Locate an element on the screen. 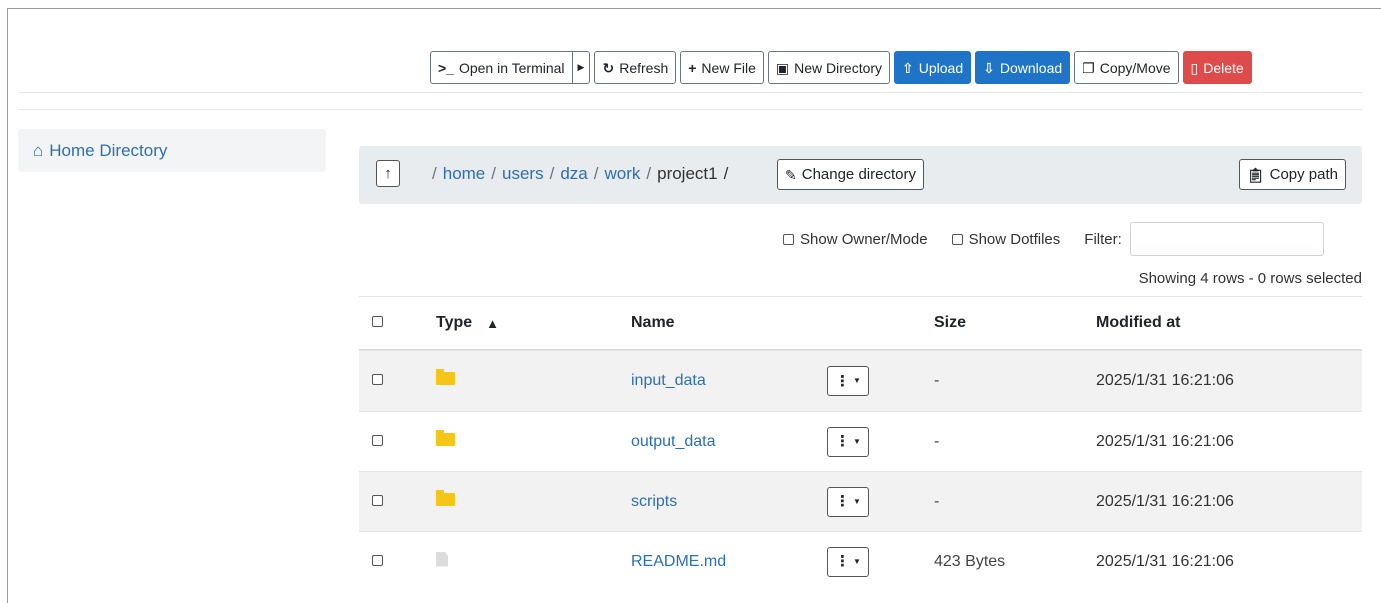 Image resolution: width=1381 pixels, height=603 pixels. file-size: 423 Bytes is located at coordinates (970, 561).